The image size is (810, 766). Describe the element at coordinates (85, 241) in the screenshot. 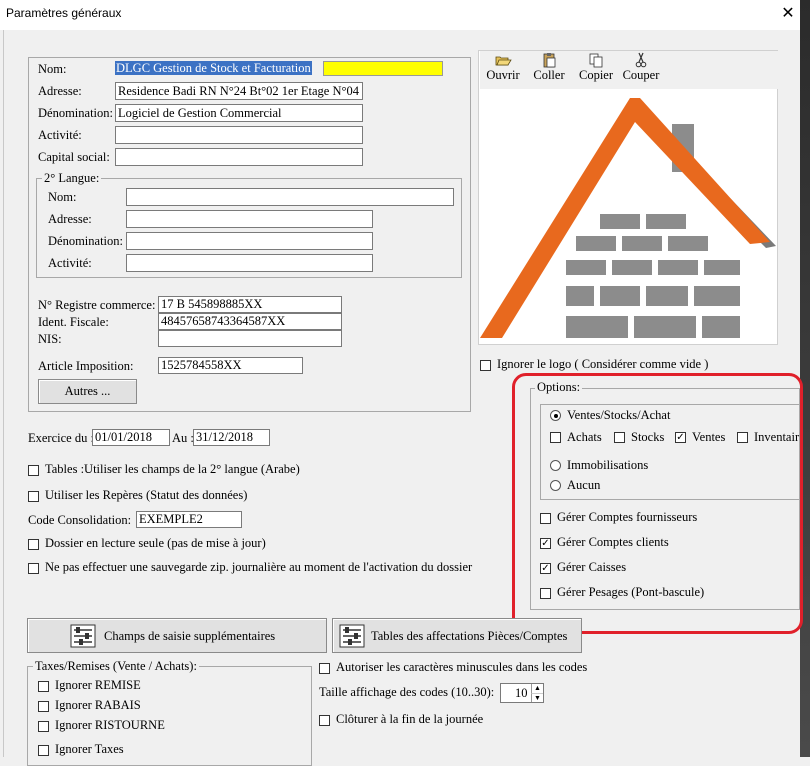

I see `lang2-denomination-label: Dénomination:` at that location.